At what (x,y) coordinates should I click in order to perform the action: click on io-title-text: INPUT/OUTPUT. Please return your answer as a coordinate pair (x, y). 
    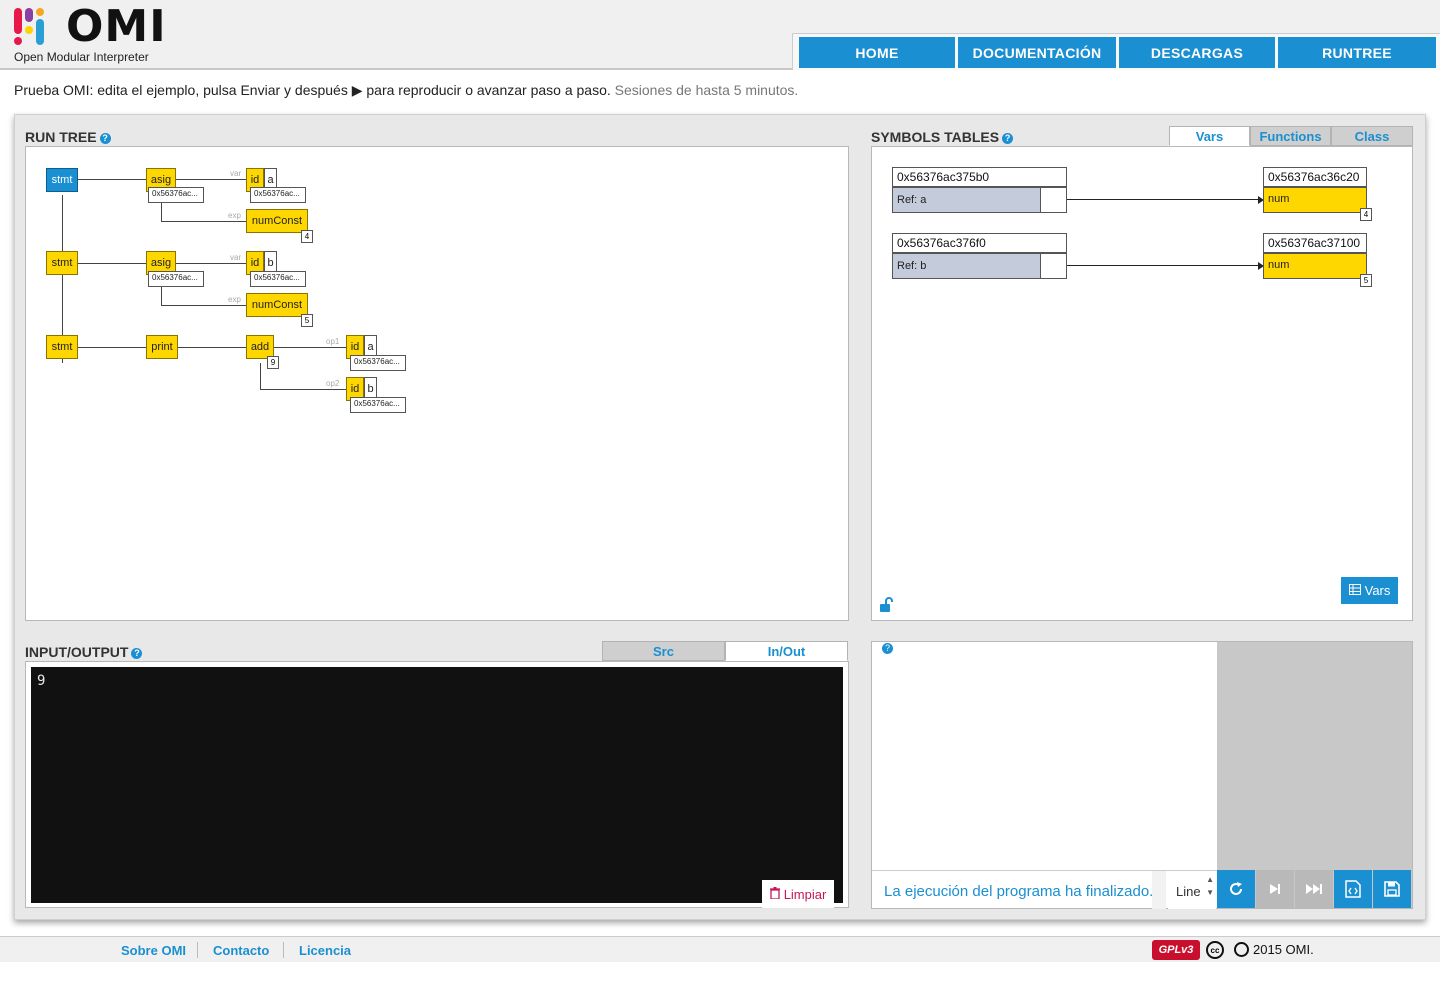
    Looking at the image, I should click on (77, 652).